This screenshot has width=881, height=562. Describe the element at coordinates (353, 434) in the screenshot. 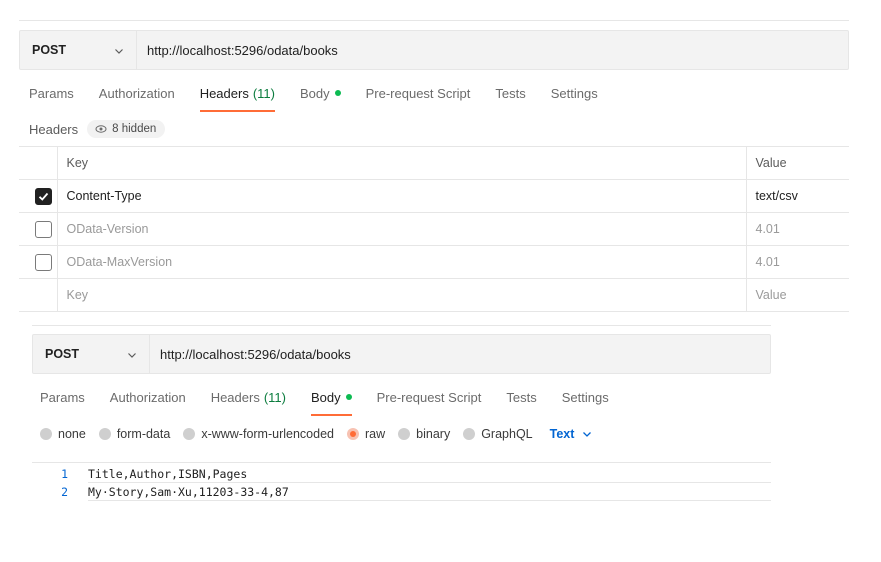

I see `radio-button-selected` at that location.